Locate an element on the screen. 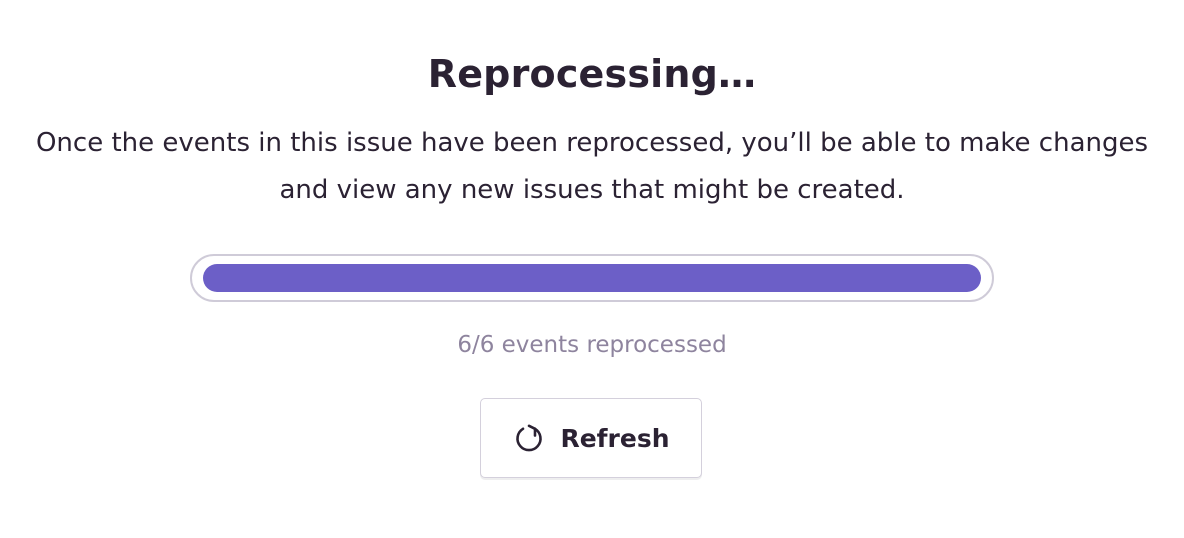 Image resolution: width=1184 pixels, height=538 pixels. progress-status-text: 6/6 events reprocessed is located at coordinates (592, 345).